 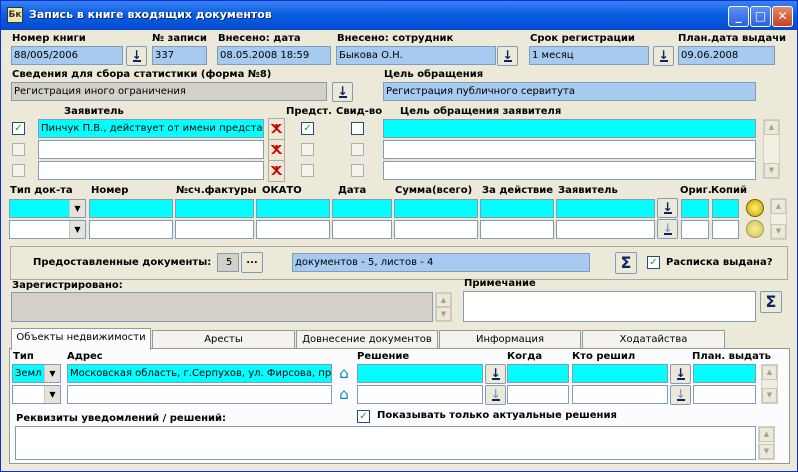 I want to click on tab-petitions: Ходатайства, so click(x=653, y=339).